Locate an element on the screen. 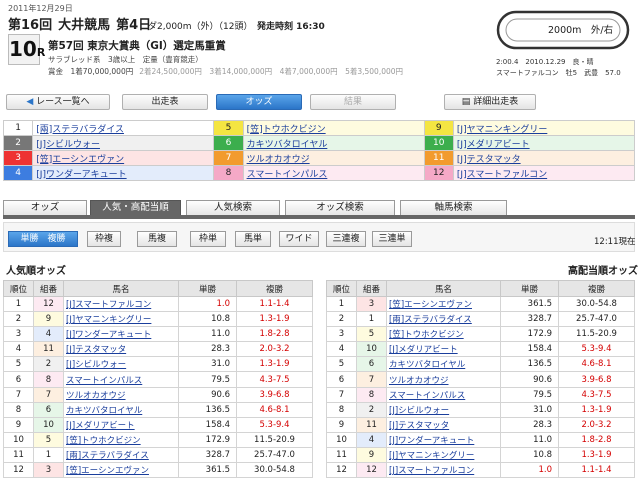  win-odds: 1.0 is located at coordinates (207, 304).